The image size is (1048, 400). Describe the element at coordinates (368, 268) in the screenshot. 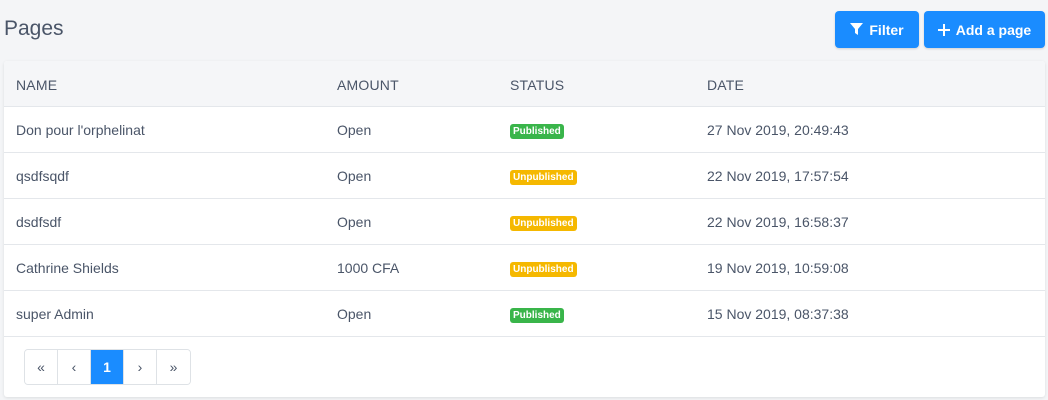

I see `row-amount: 1000 CFA` at that location.